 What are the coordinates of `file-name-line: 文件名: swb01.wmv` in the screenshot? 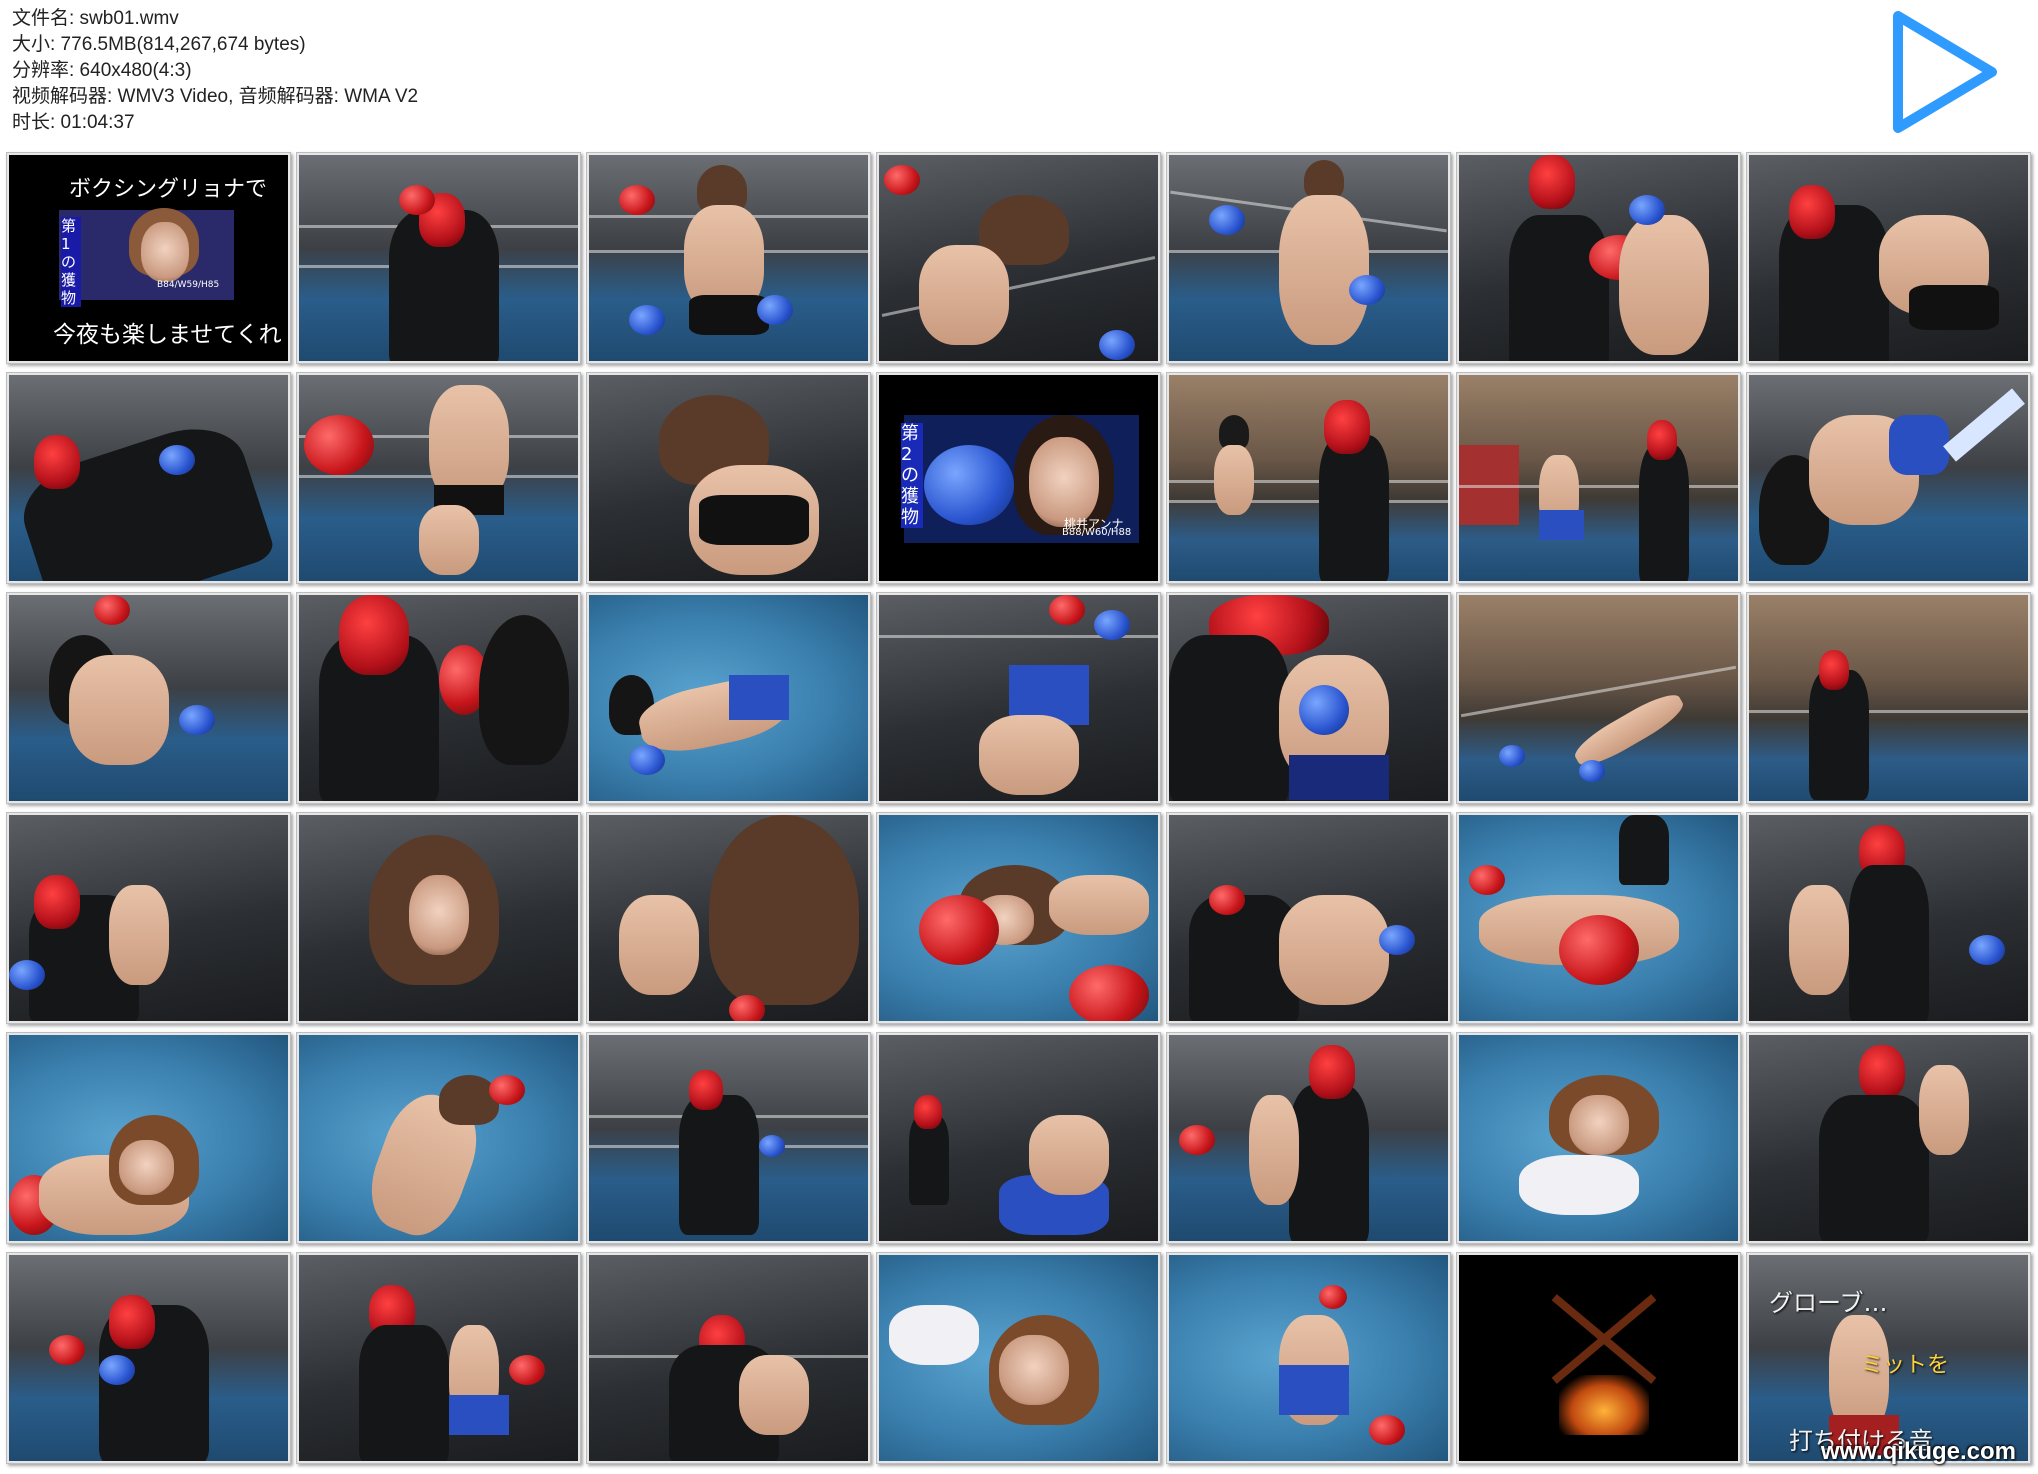 It's located at (95, 18).